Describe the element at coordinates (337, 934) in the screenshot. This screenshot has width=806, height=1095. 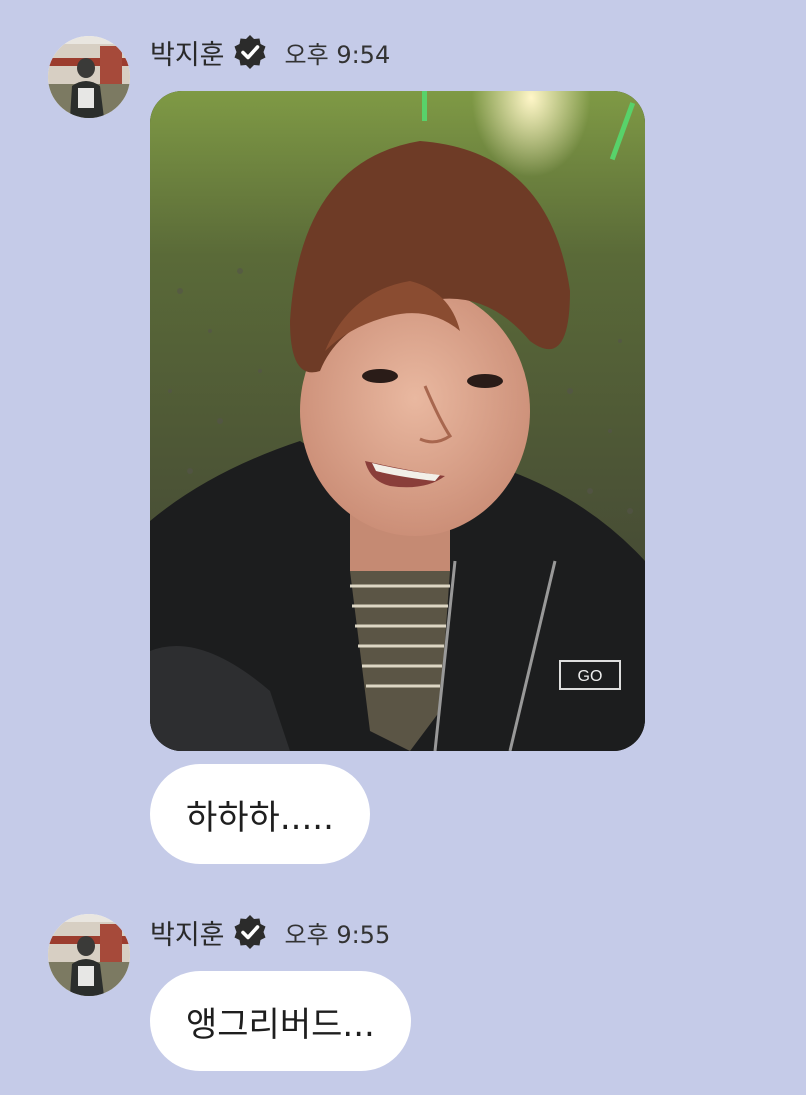
I see `message-timestamp: 오후 9:55` at that location.